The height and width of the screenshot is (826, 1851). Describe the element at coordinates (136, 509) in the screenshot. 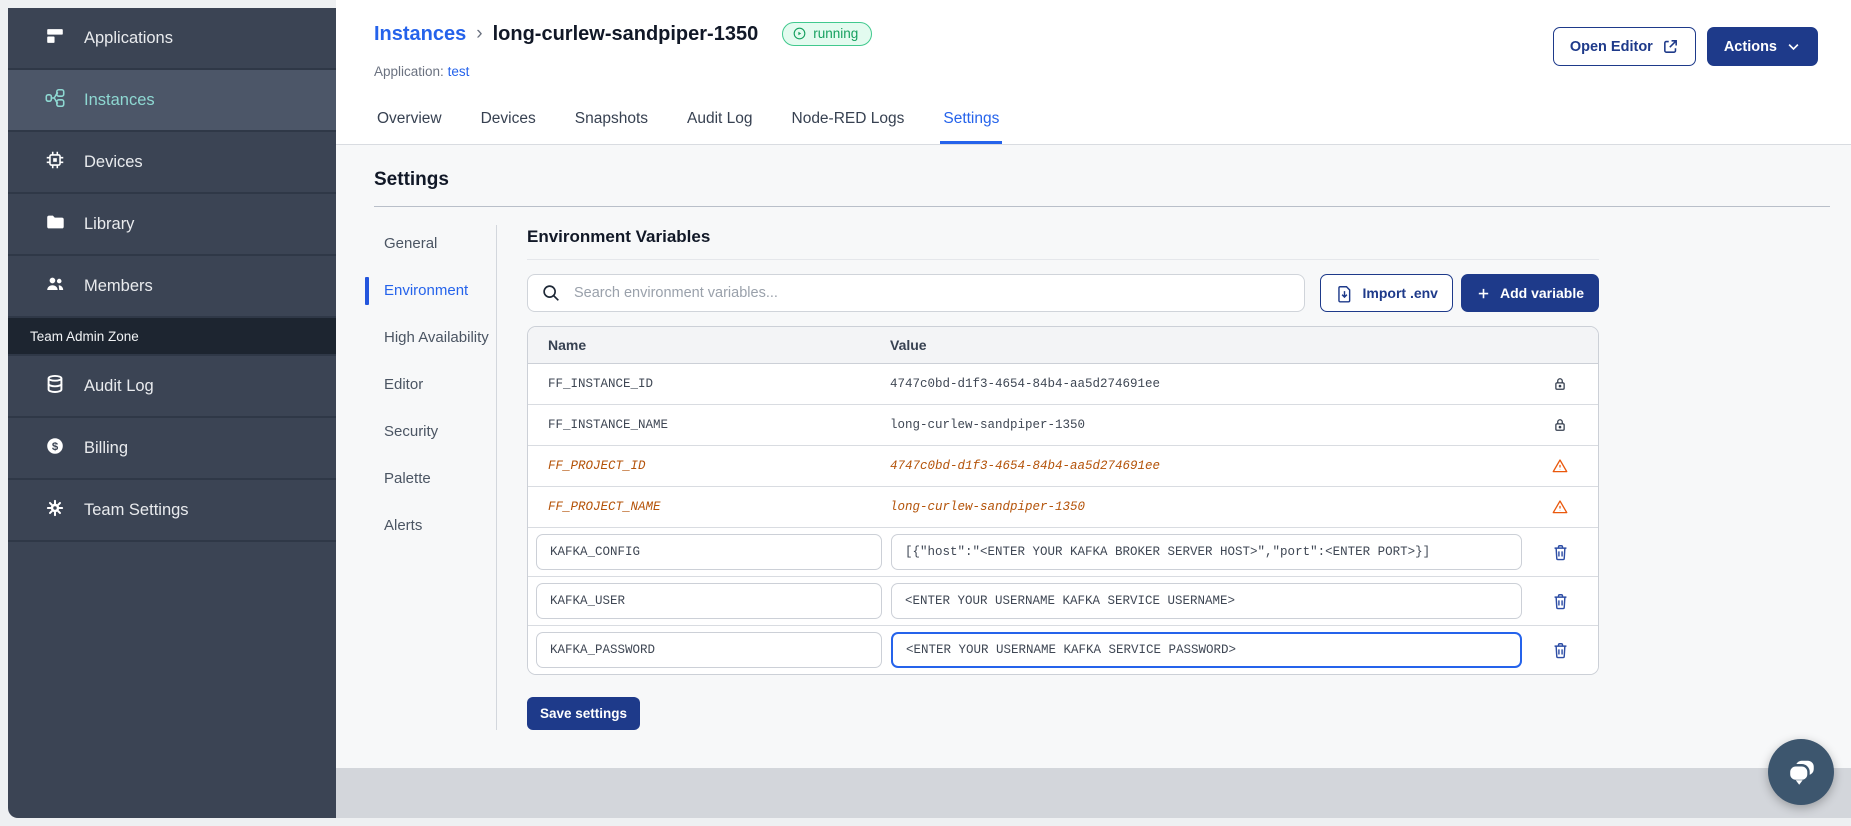

I see `sidebar-item-label: Team Settings` at that location.